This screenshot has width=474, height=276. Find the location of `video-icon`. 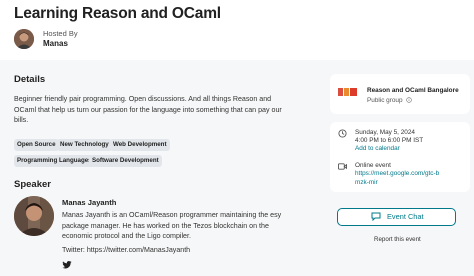

video-icon is located at coordinates (342, 166).